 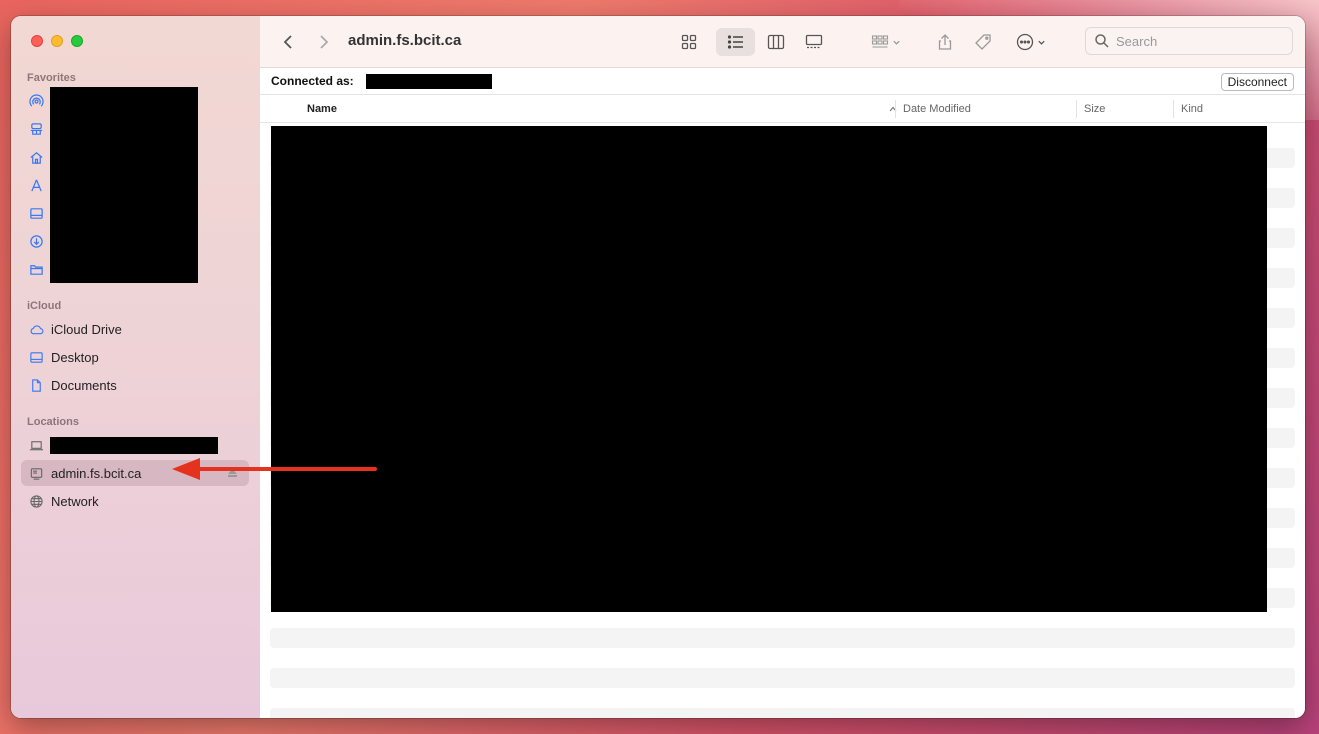 I want to click on column-view-button, so click(x=776, y=42).